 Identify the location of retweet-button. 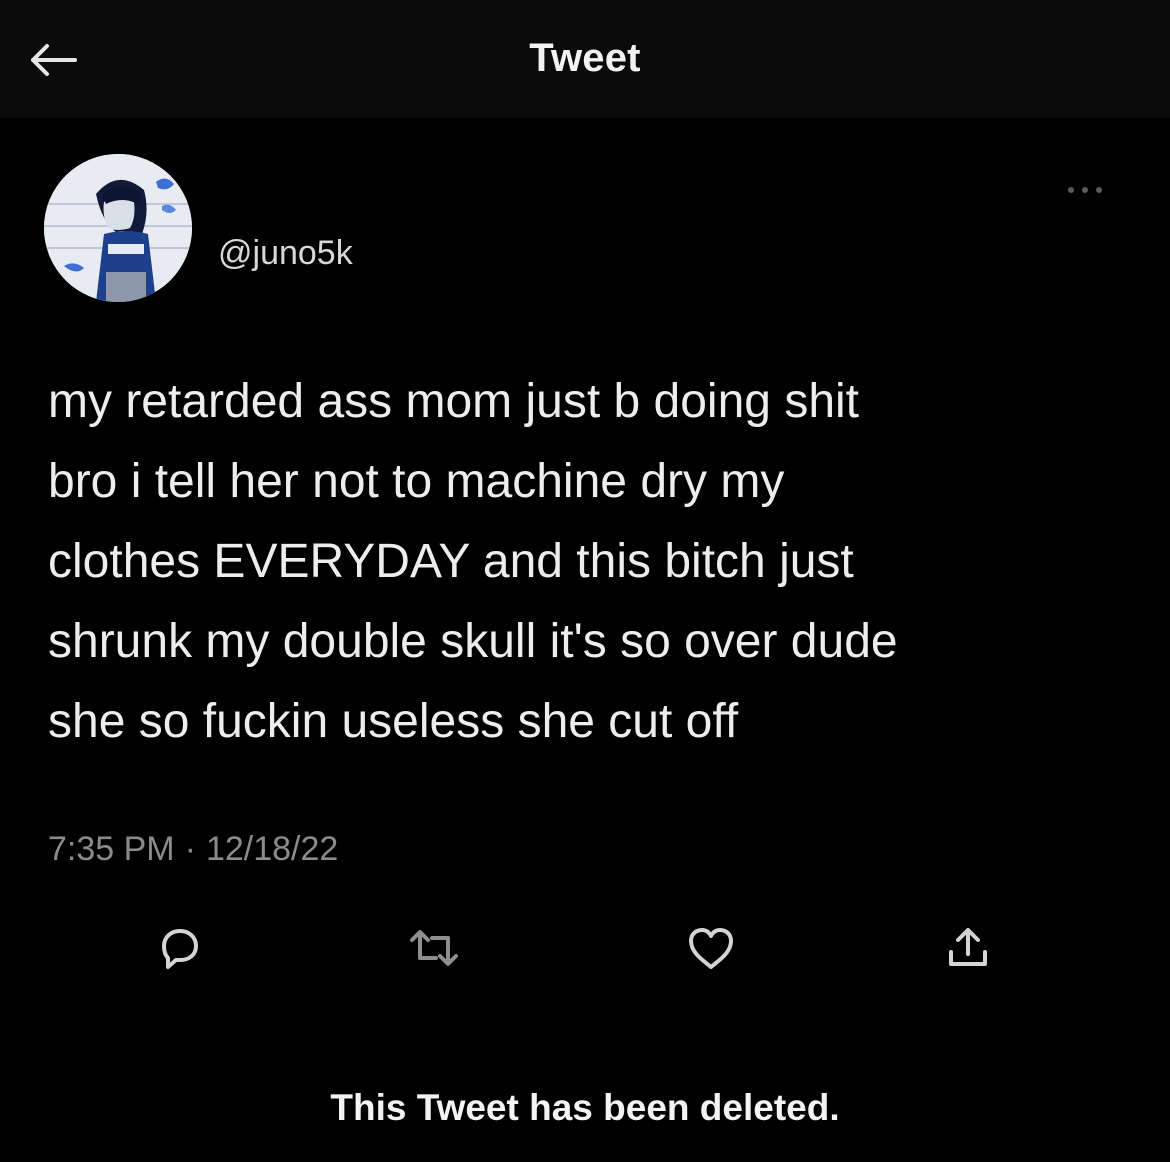
(434, 948).